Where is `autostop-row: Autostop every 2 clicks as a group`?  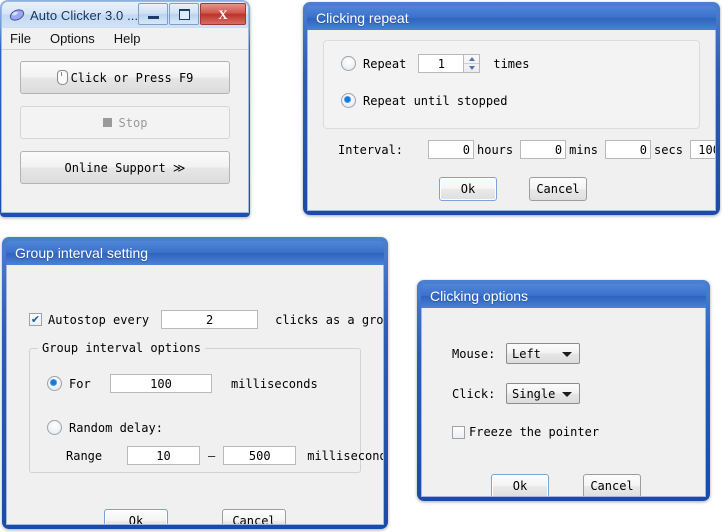
autostop-row: Autostop every 2 clicks as a group is located at coordinates (206, 319).